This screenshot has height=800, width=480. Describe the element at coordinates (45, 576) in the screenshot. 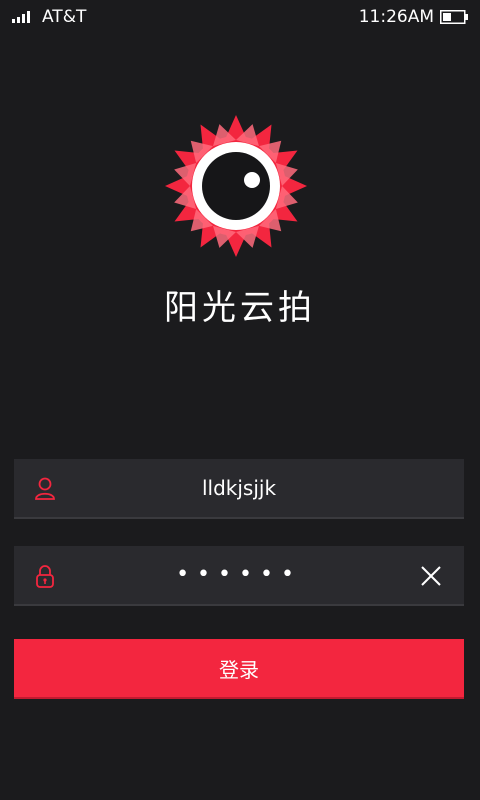

I see `lock-icon` at that location.